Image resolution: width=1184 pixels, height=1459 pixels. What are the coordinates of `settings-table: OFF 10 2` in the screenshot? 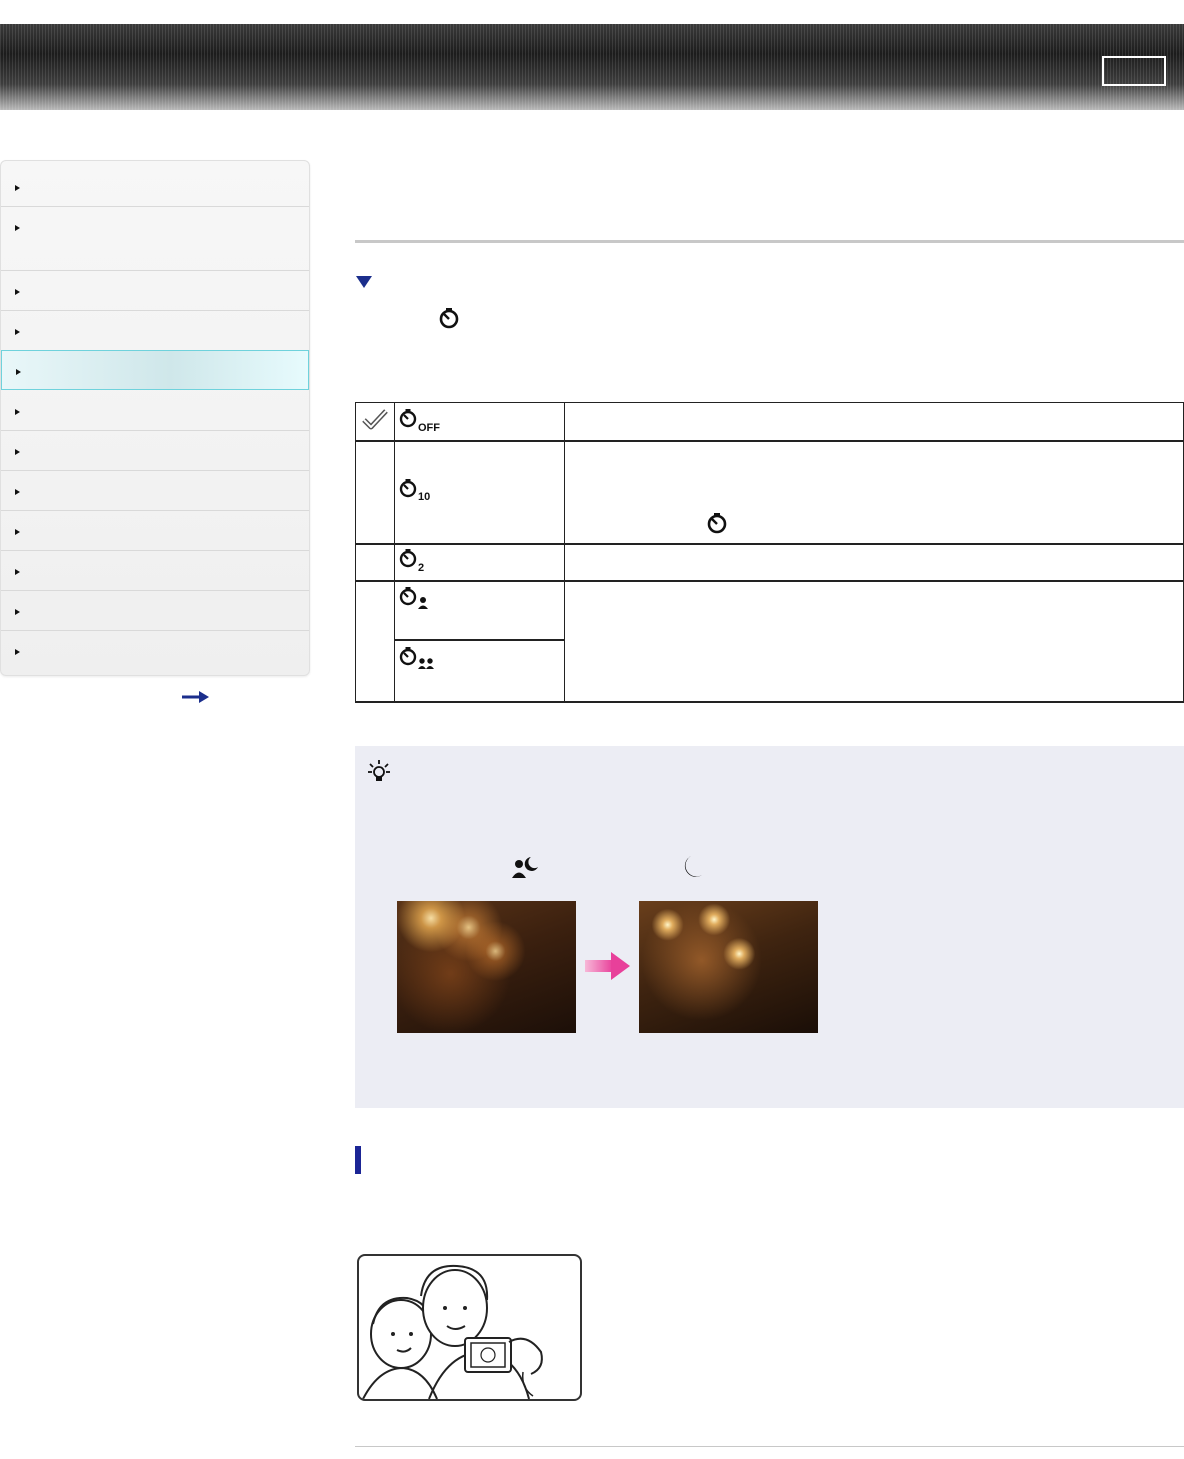 It's located at (769, 552).